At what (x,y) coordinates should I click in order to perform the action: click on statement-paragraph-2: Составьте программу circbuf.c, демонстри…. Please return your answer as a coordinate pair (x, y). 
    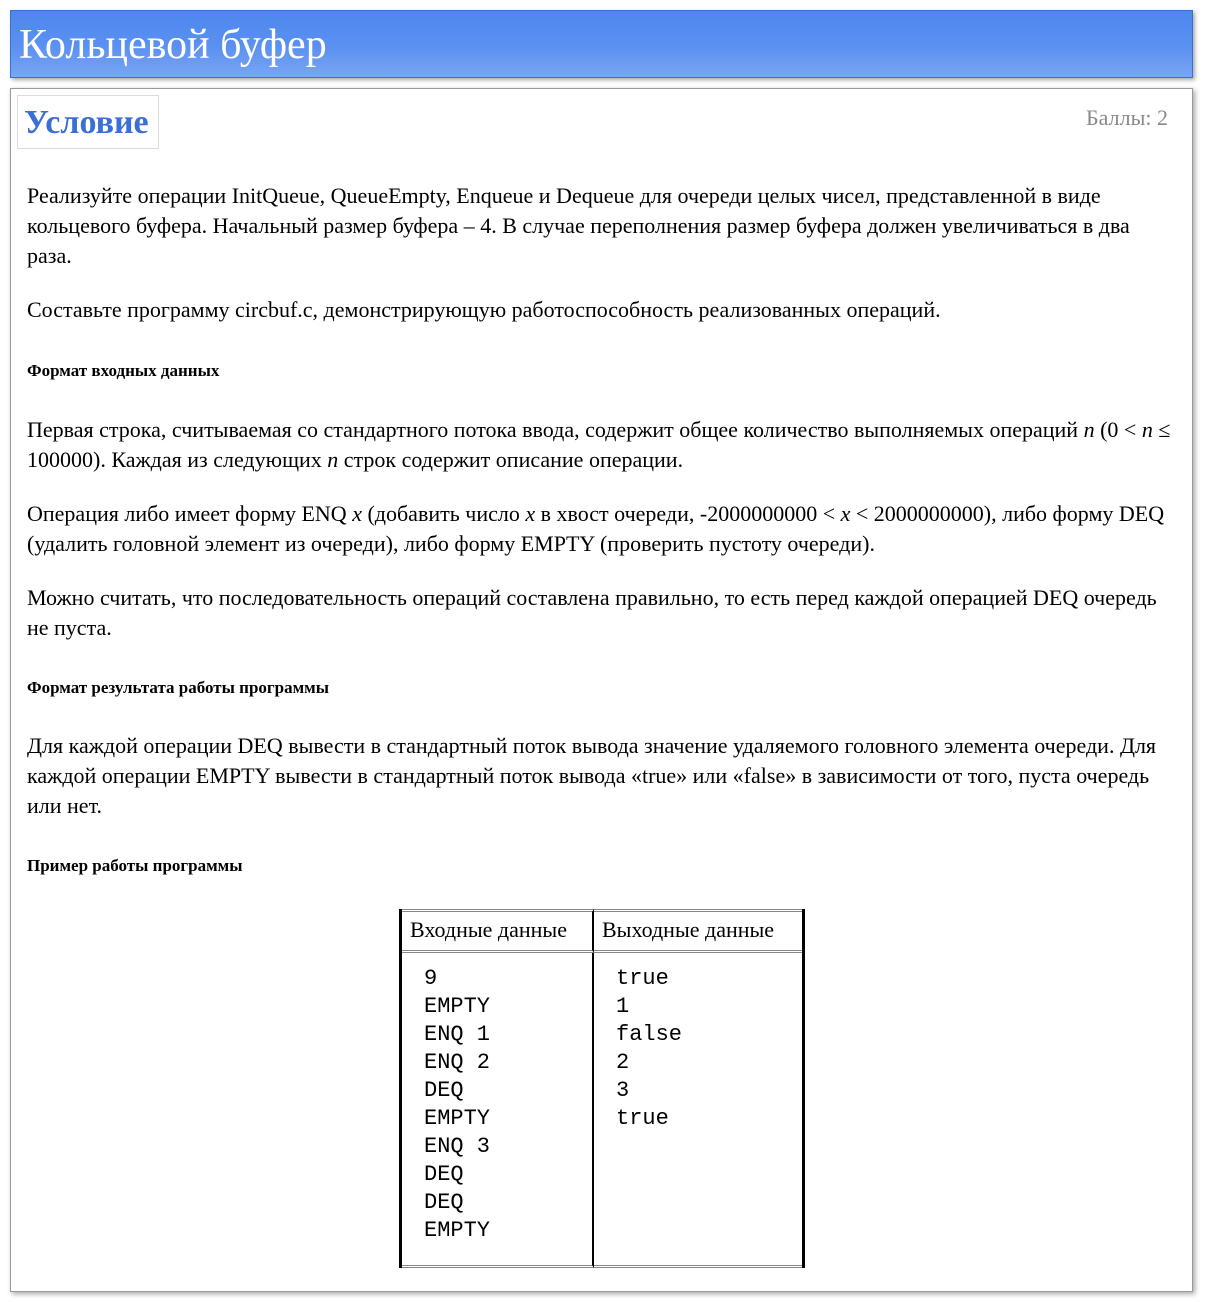
    Looking at the image, I should click on (484, 309).